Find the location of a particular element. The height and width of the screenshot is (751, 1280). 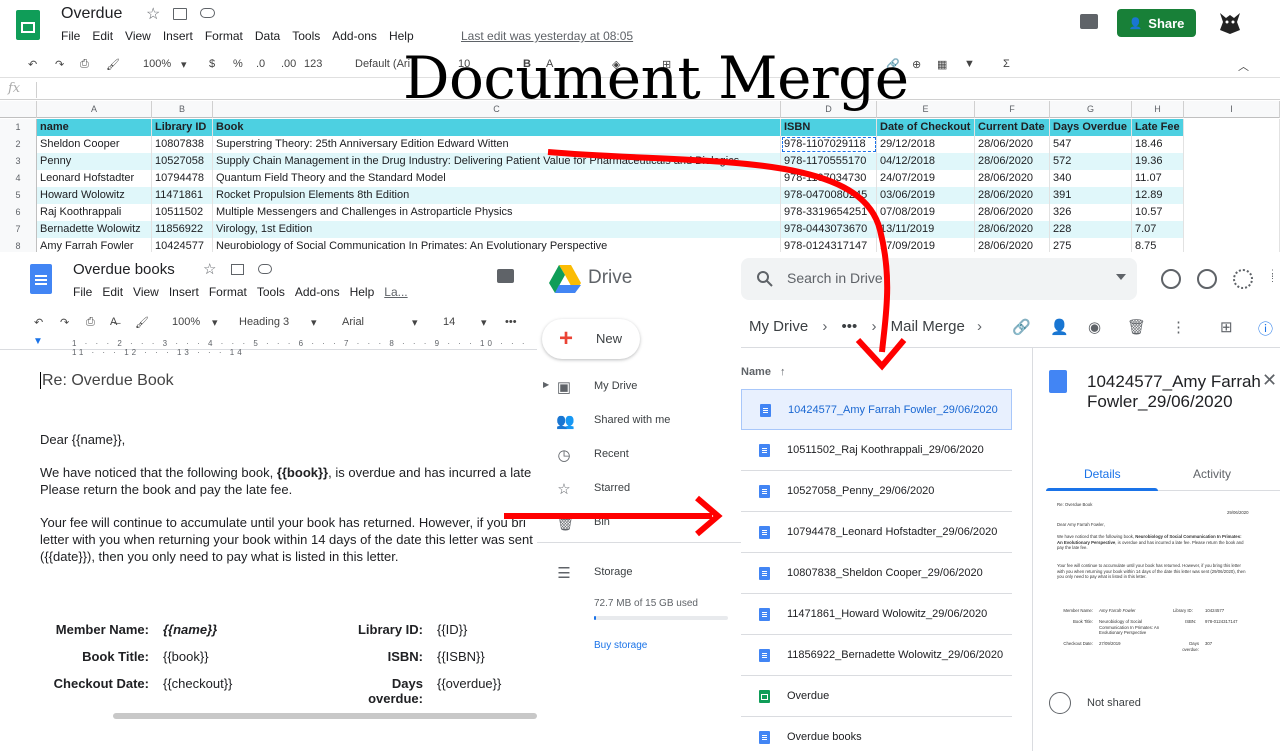

menu-view: View is located at coordinates (138, 36).